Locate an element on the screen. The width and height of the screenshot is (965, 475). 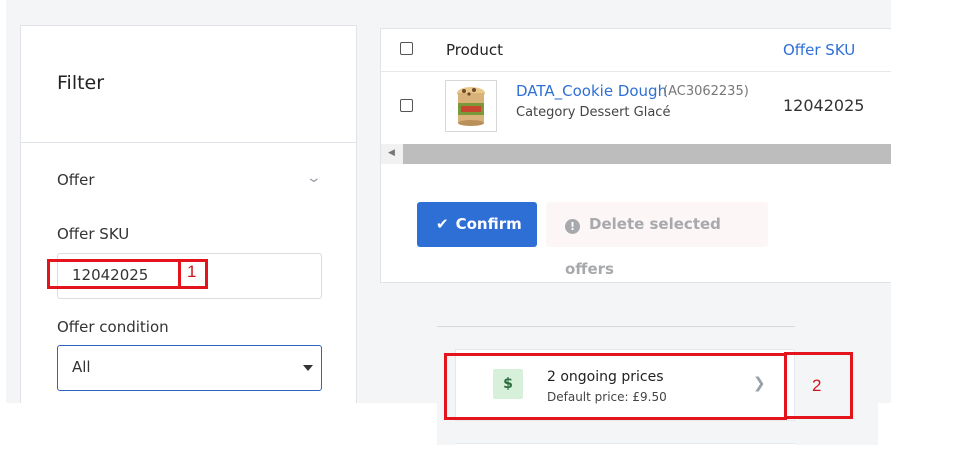
column-header-product: Product is located at coordinates (474, 50).